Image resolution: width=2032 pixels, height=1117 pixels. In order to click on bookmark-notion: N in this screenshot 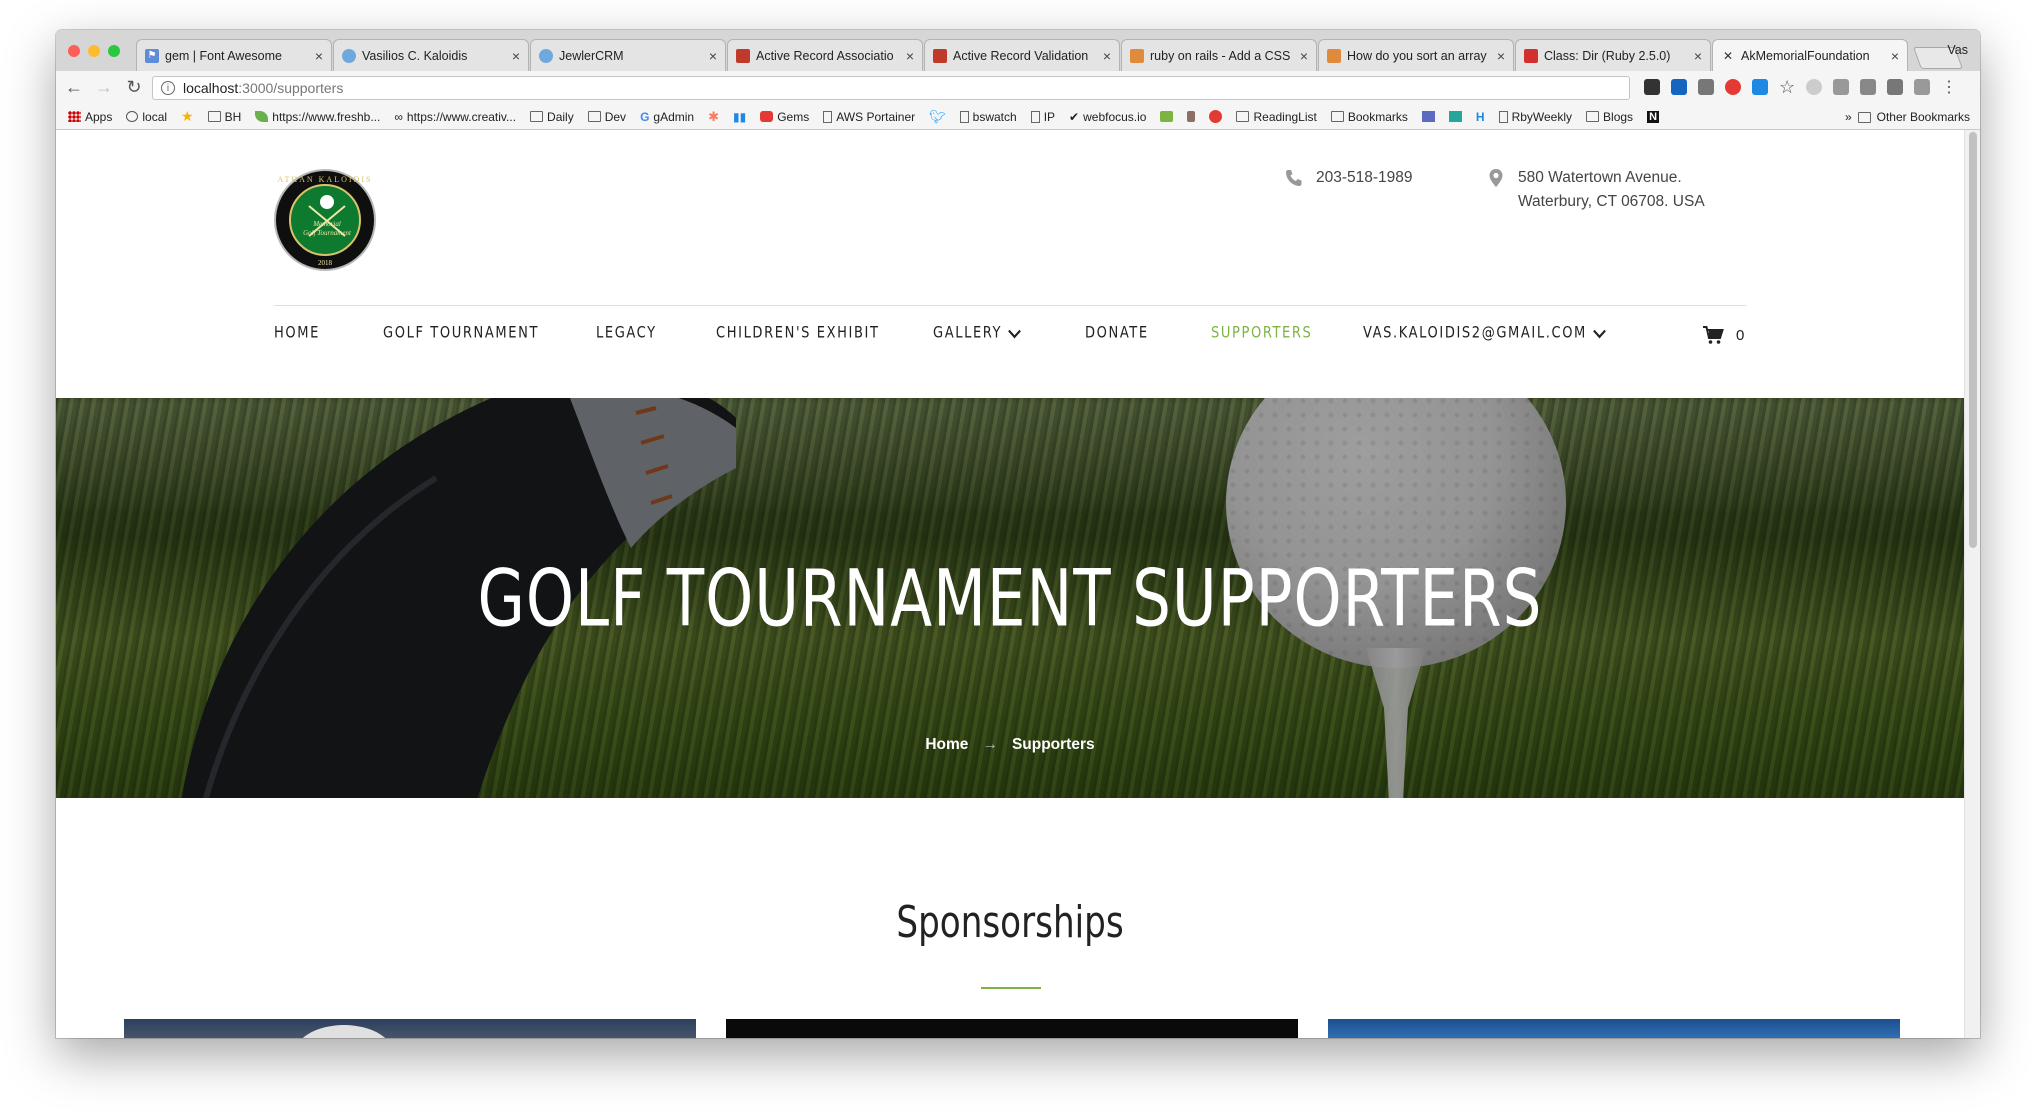, I will do `click(1653, 116)`.